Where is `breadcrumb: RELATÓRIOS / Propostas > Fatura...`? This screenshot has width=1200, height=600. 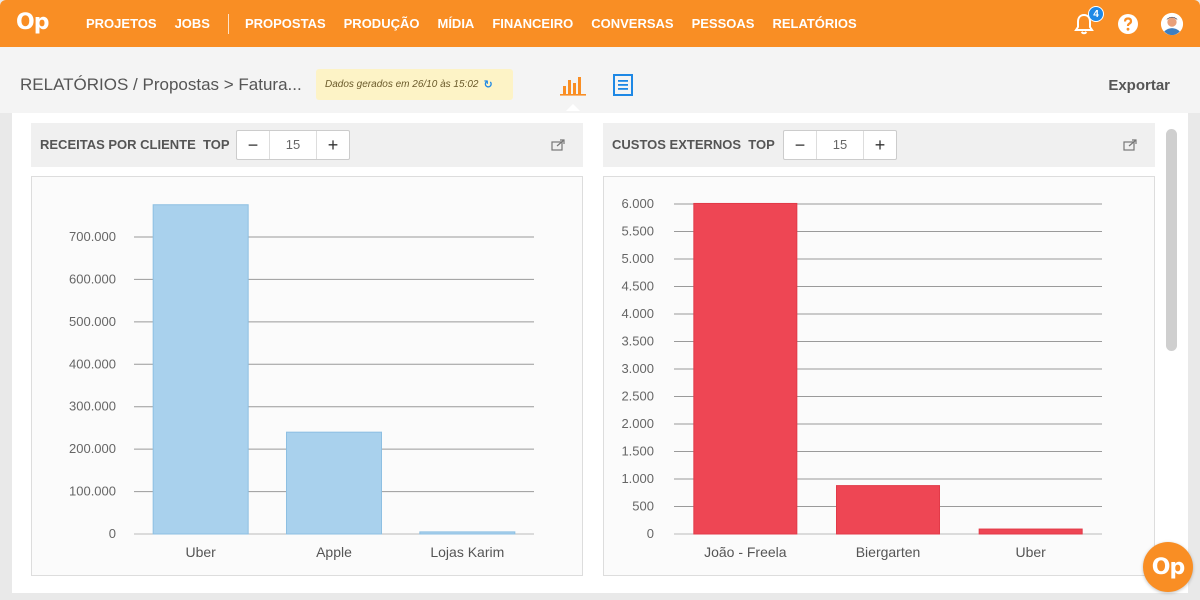 breadcrumb: RELATÓRIOS / Propostas > Fatura... is located at coordinates (161, 84).